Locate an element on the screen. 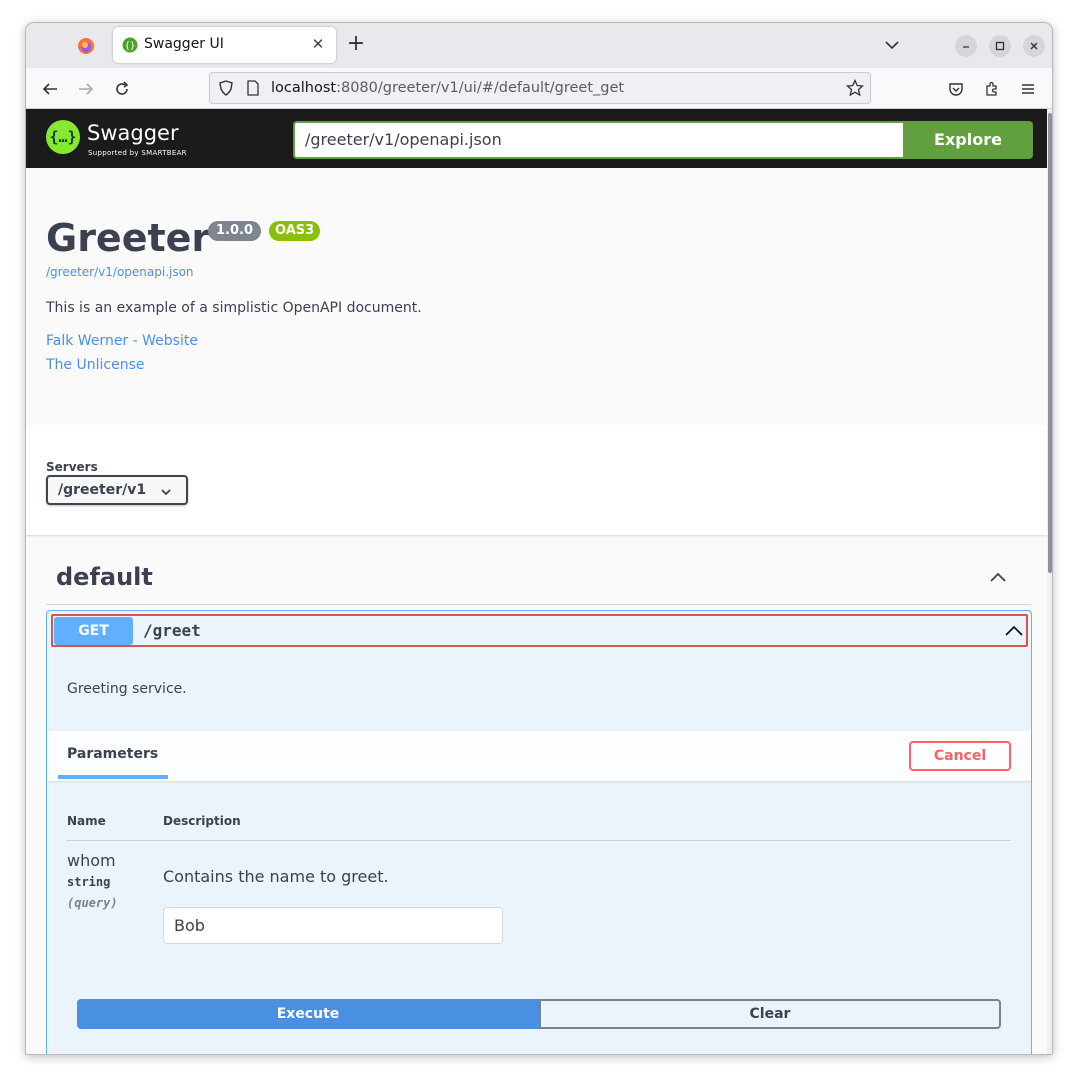  close-window-icon is located at coordinates (1034, 46).